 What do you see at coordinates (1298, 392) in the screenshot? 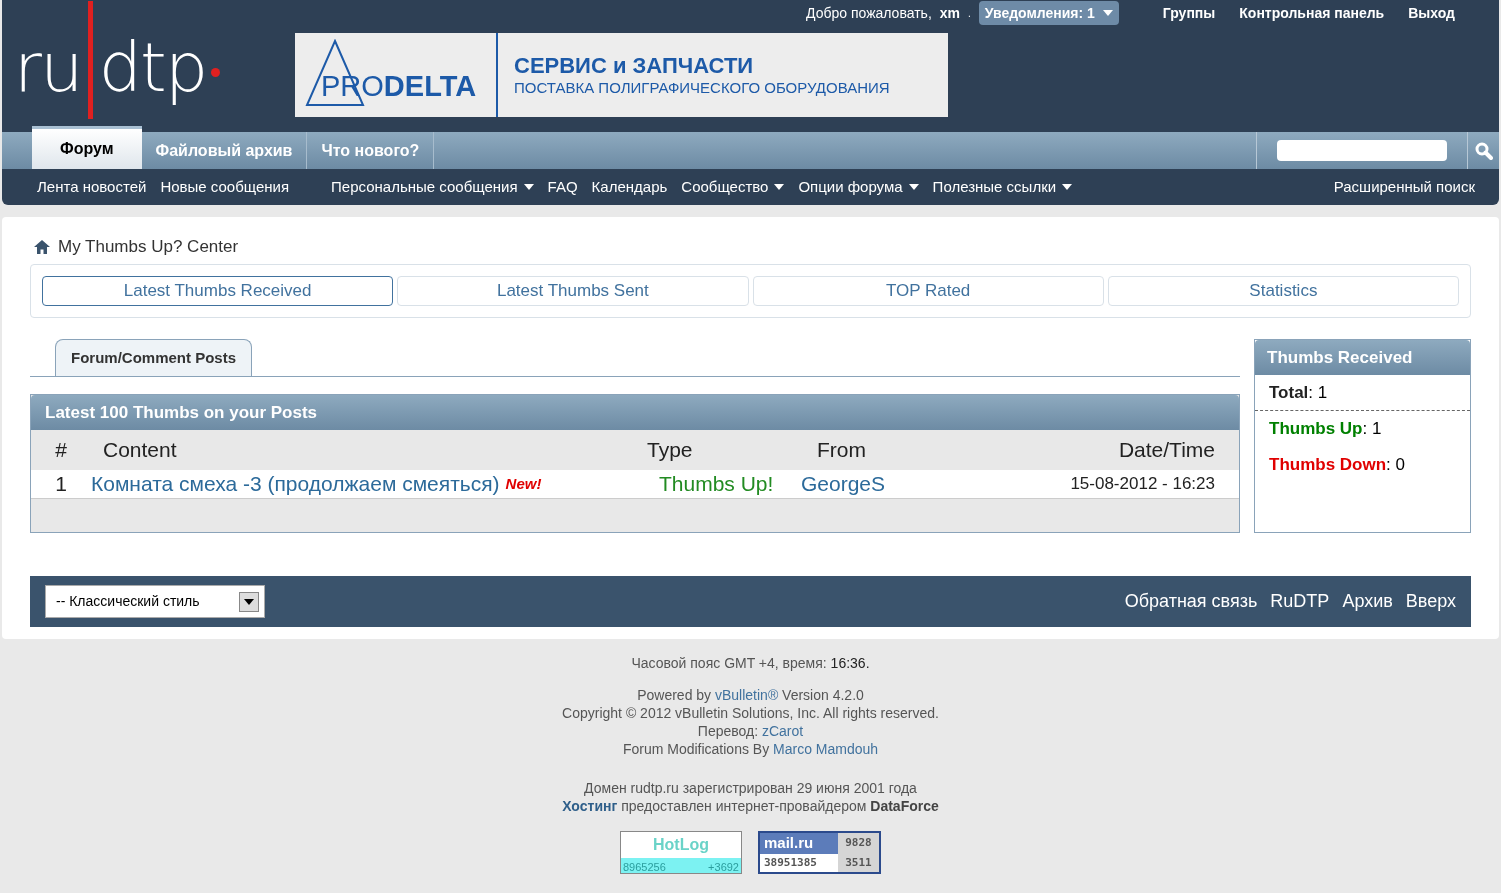
I see `stat-text: Total: 1` at bounding box center [1298, 392].